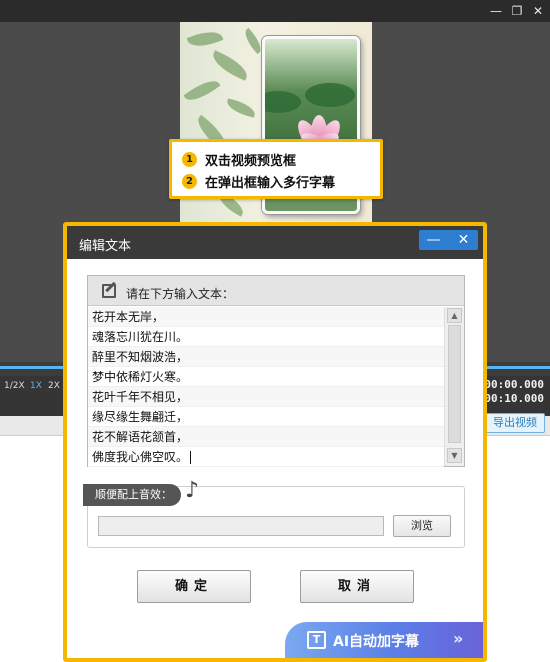 The image size is (550, 662). What do you see at coordinates (266, 357) in the screenshot?
I see `text-line: 醉里不知烟波浩，` at bounding box center [266, 357].